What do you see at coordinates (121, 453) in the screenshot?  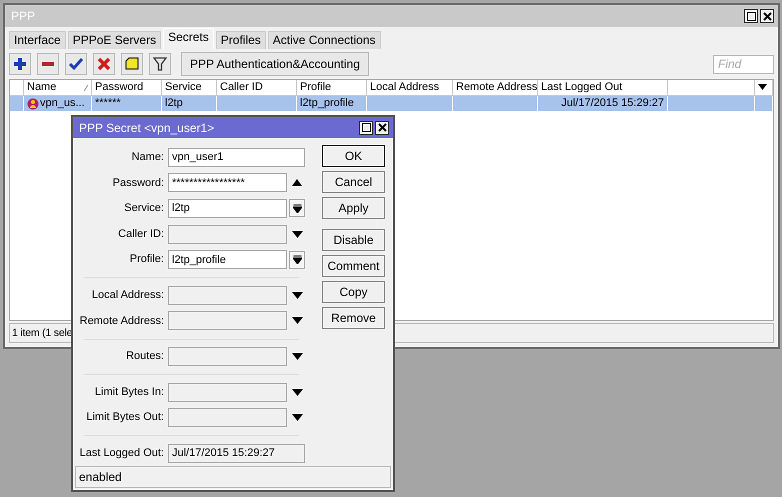 I see `field-label: Last Logged Out:` at bounding box center [121, 453].